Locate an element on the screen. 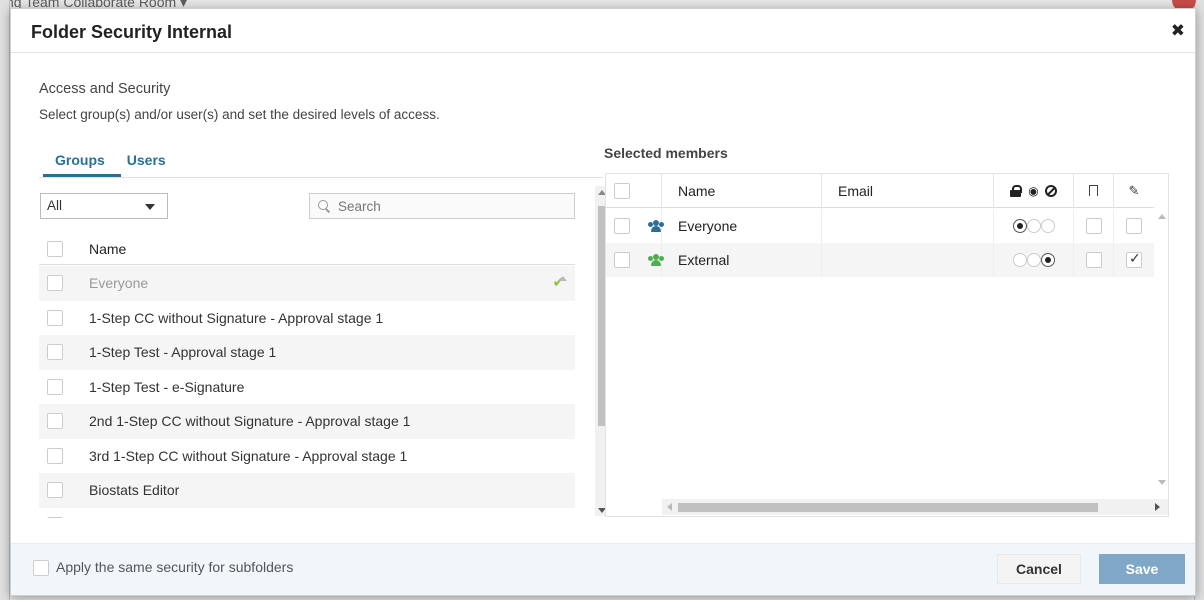 This screenshot has width=1204, height=600. group-name: Everyone is located at coordinates (119, 283).